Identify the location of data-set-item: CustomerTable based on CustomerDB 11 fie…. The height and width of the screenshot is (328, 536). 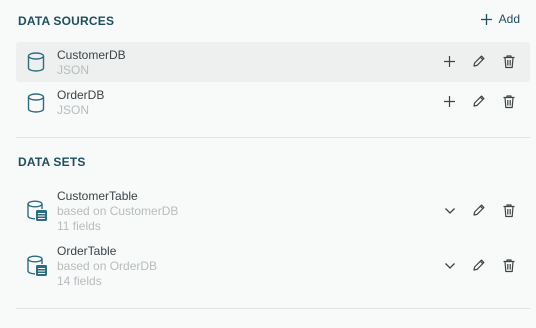
(273, 211).